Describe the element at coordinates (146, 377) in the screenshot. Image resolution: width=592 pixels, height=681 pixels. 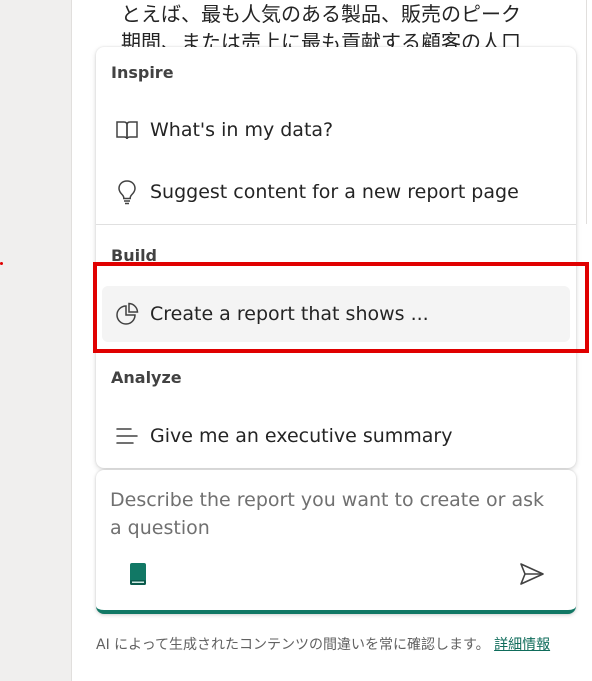
I see `section-header-analyze: Analyze` at that location.